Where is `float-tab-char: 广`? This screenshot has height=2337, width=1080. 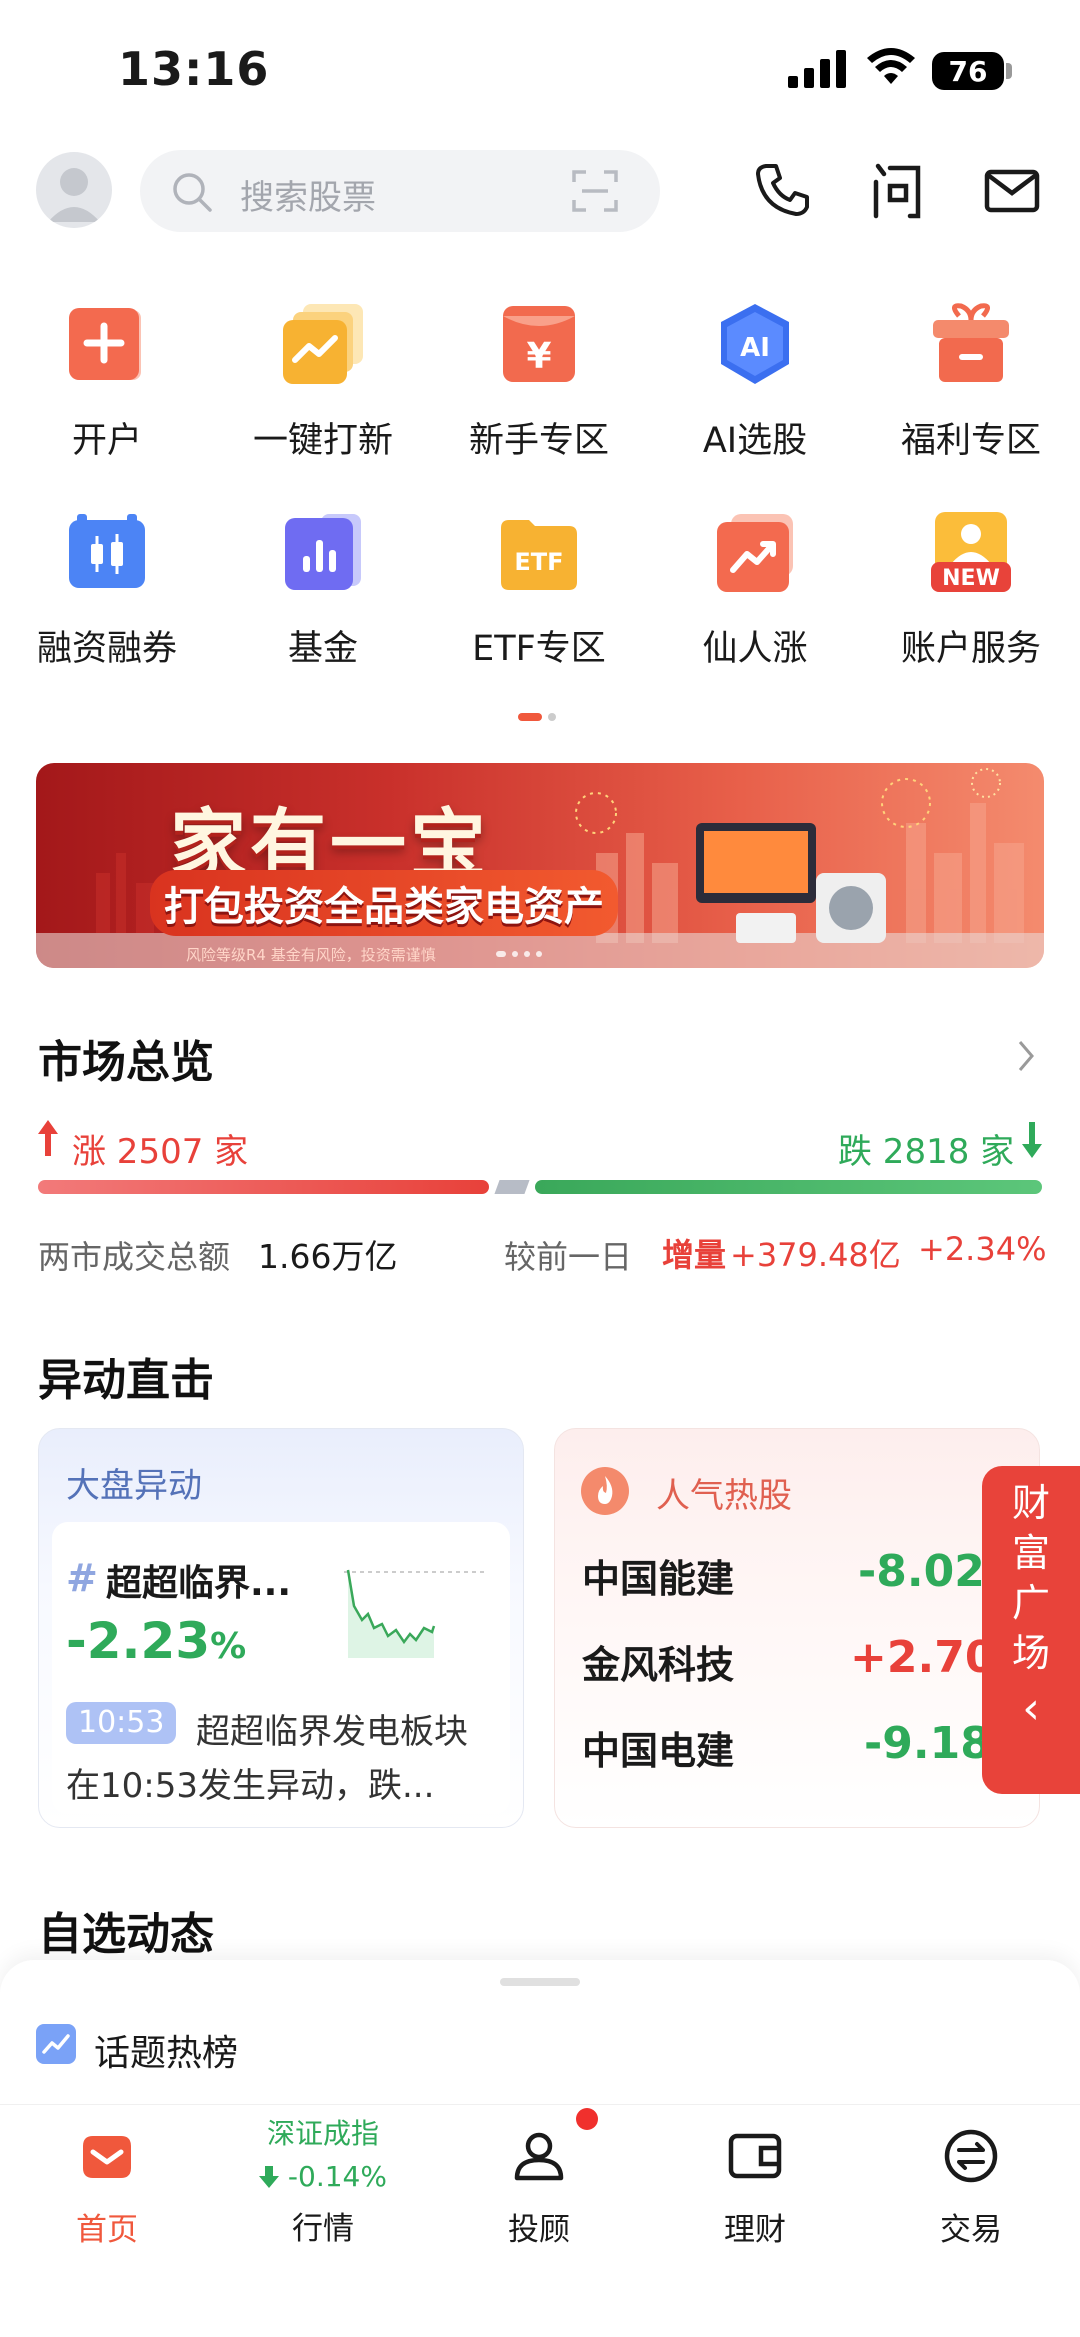
float-tab-char: 广 is located at coordinates (1030, 1603).